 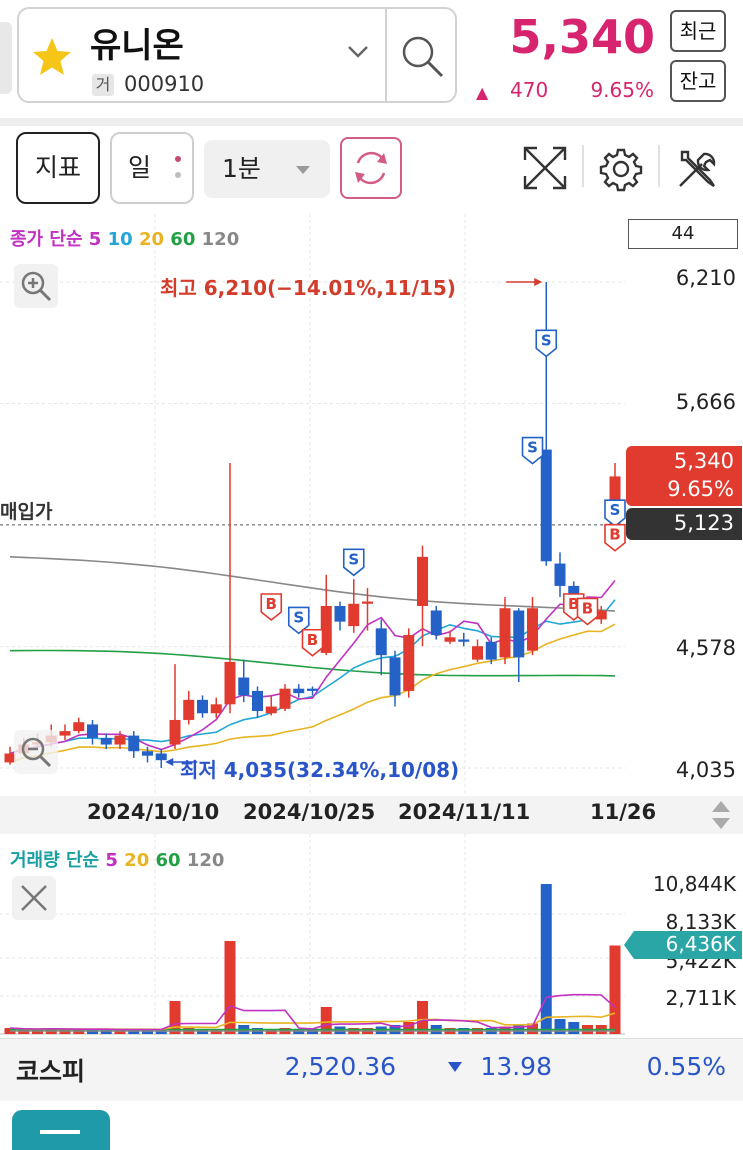 What do you see at coordinates (623, 812) in the screenshot?
I see `x-axis-label: 11/26` at bounding box center [623, 812].